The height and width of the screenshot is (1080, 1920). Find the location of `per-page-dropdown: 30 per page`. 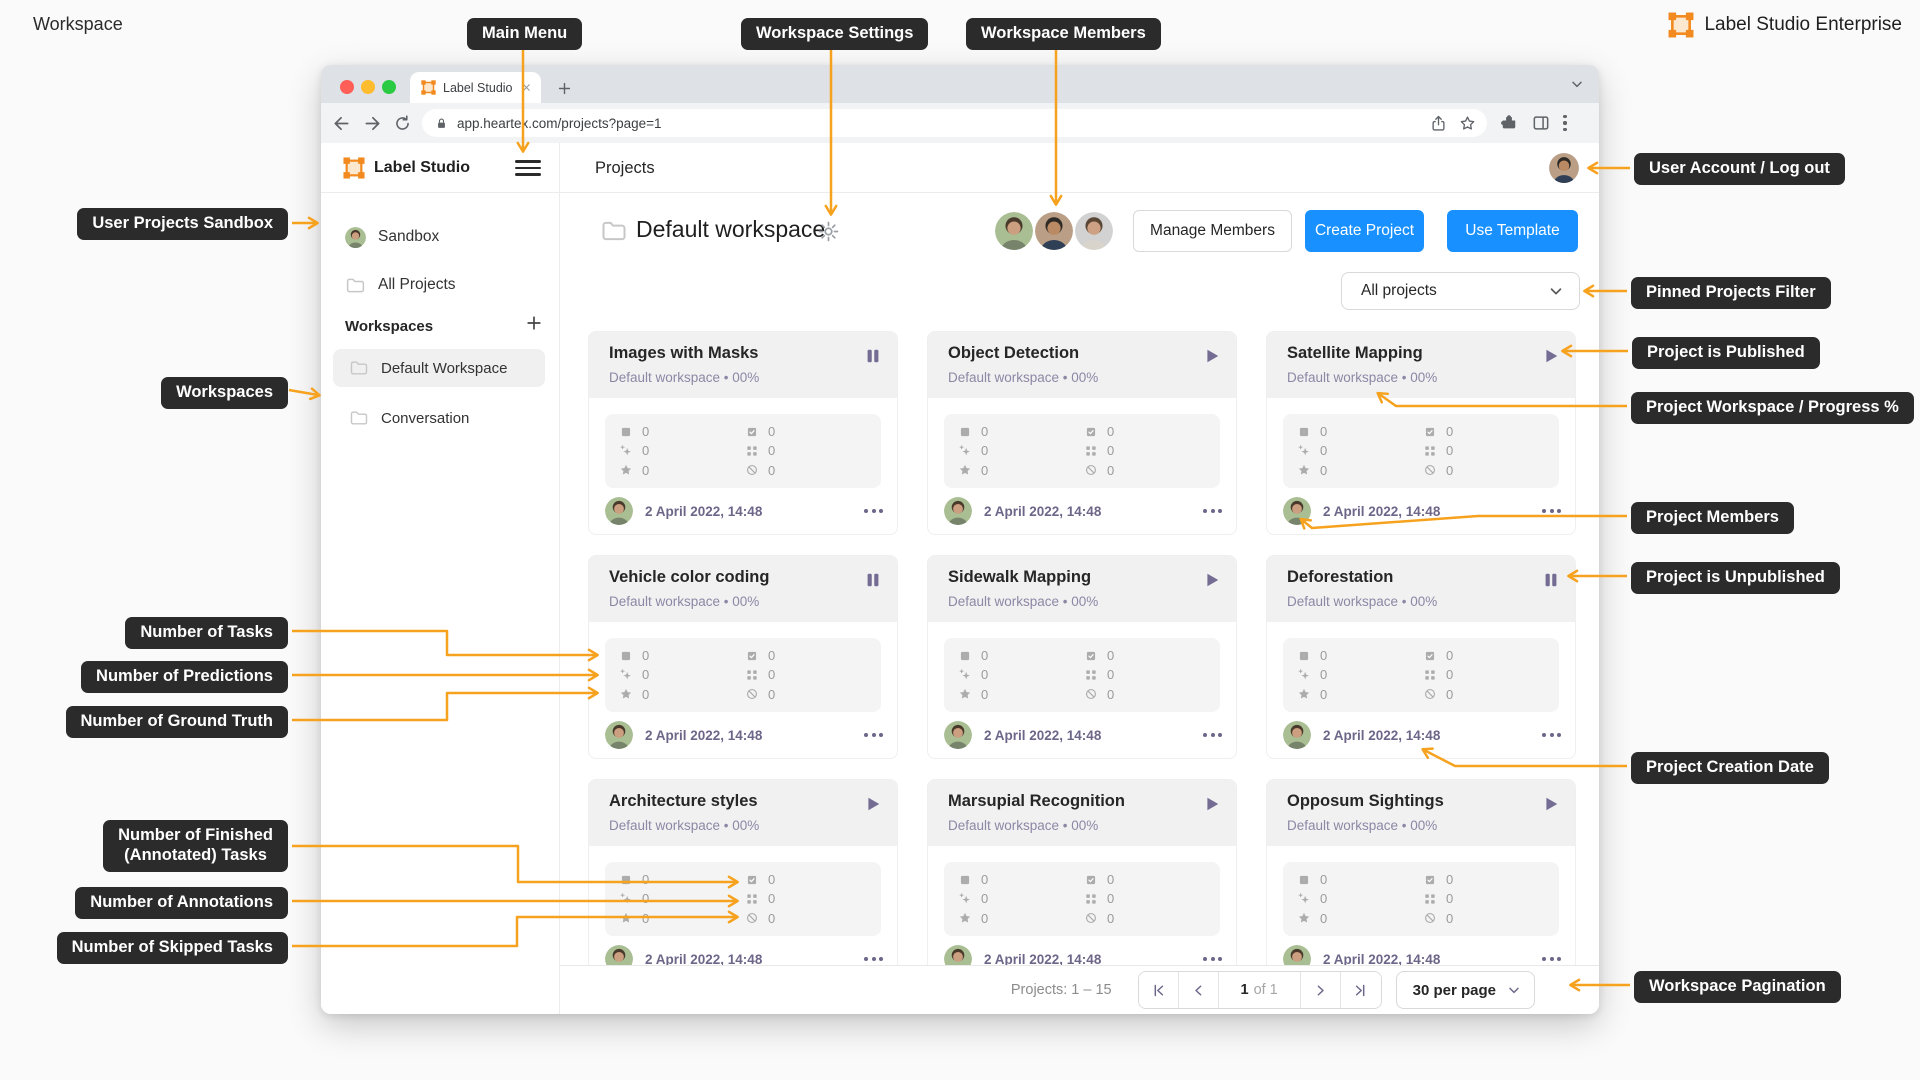

per-page-dropdown: 30 per page is located at coordinates (1465, 990).